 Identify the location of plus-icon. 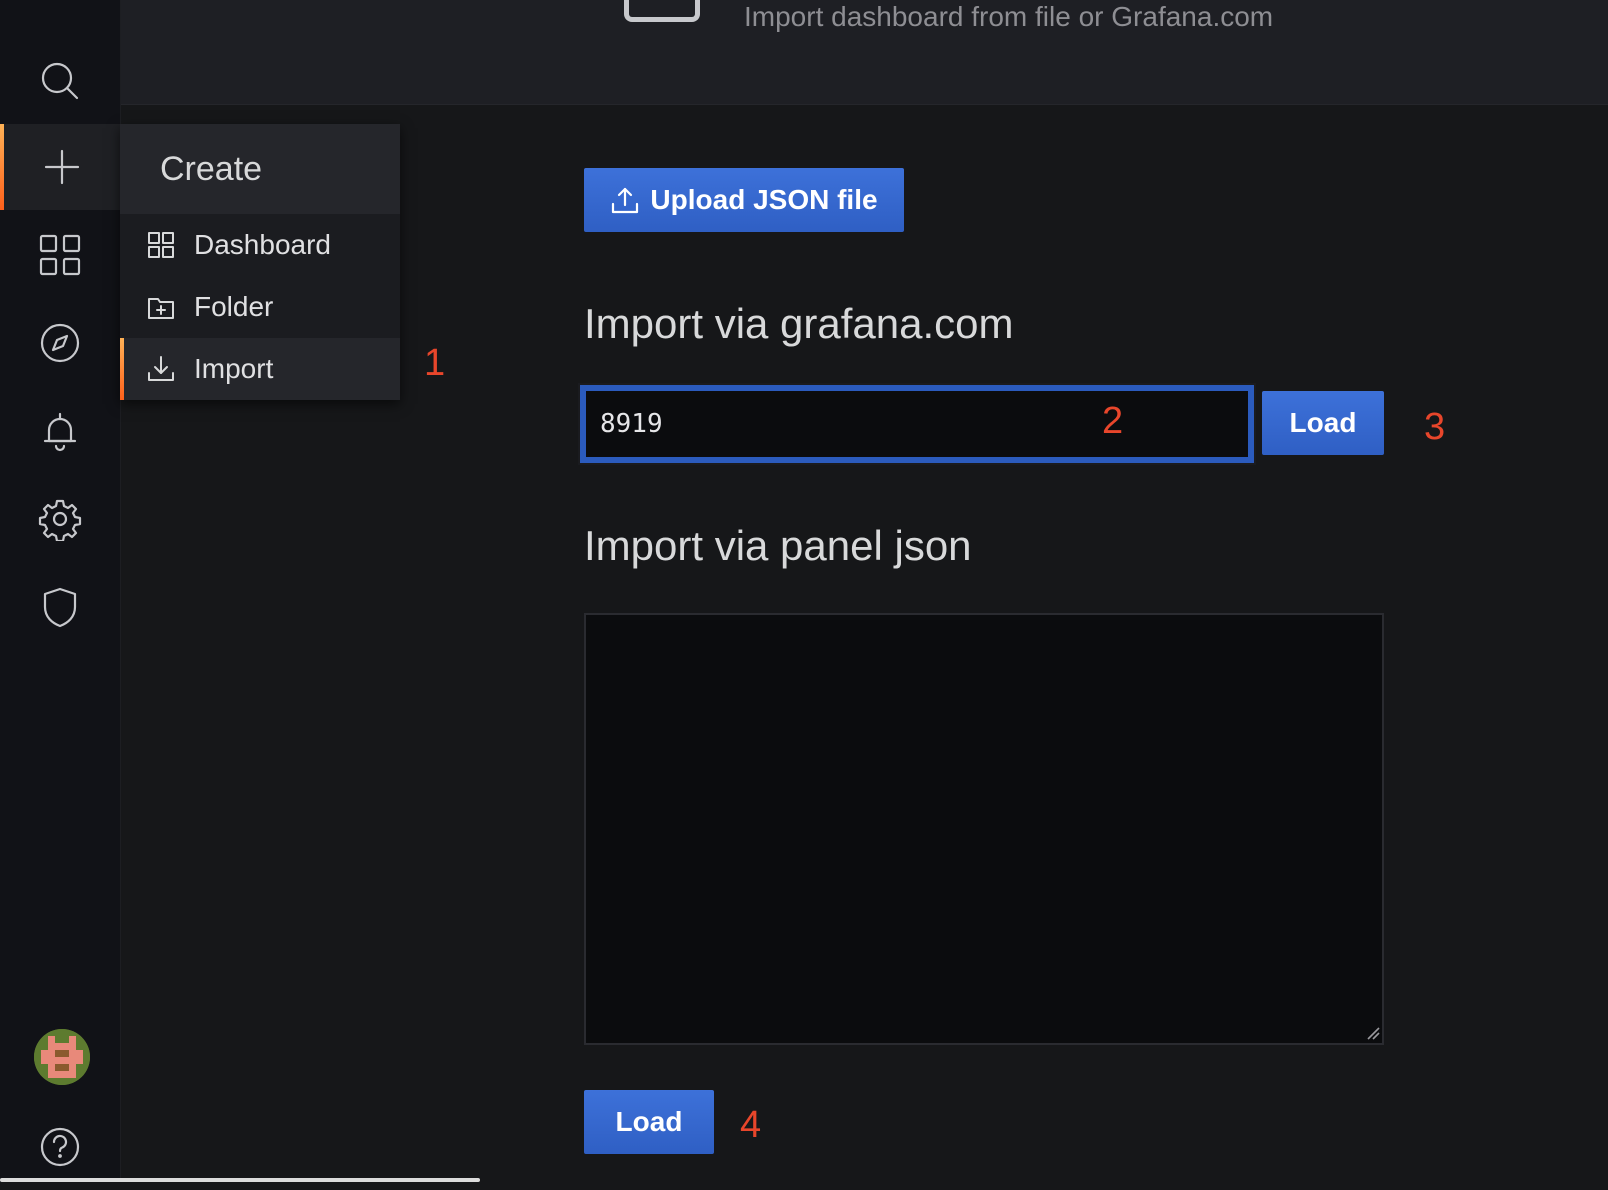
(60, 167).